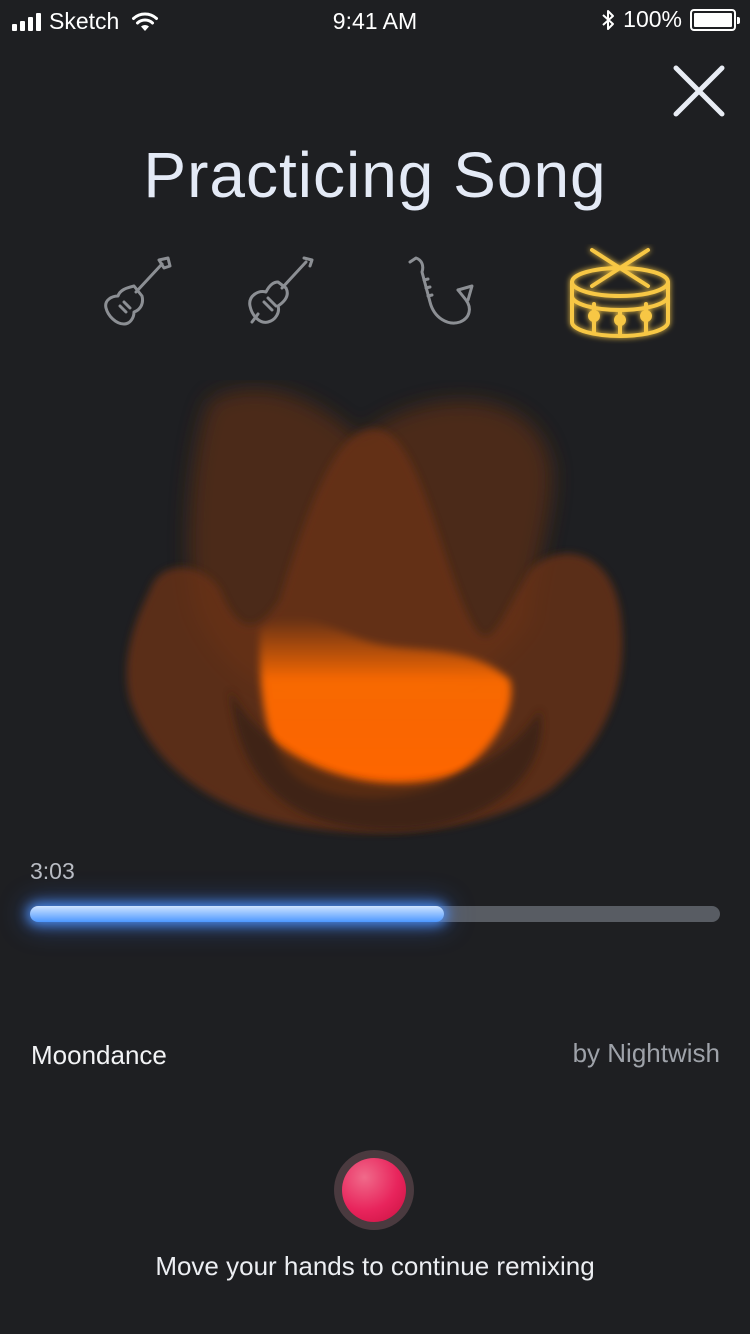 This screenshot has width=750, height=1334. What do you see at coordinates (99, 1055) in the screenshot?
I see `song-title: Moondance` at bounding box center [99, 1055].